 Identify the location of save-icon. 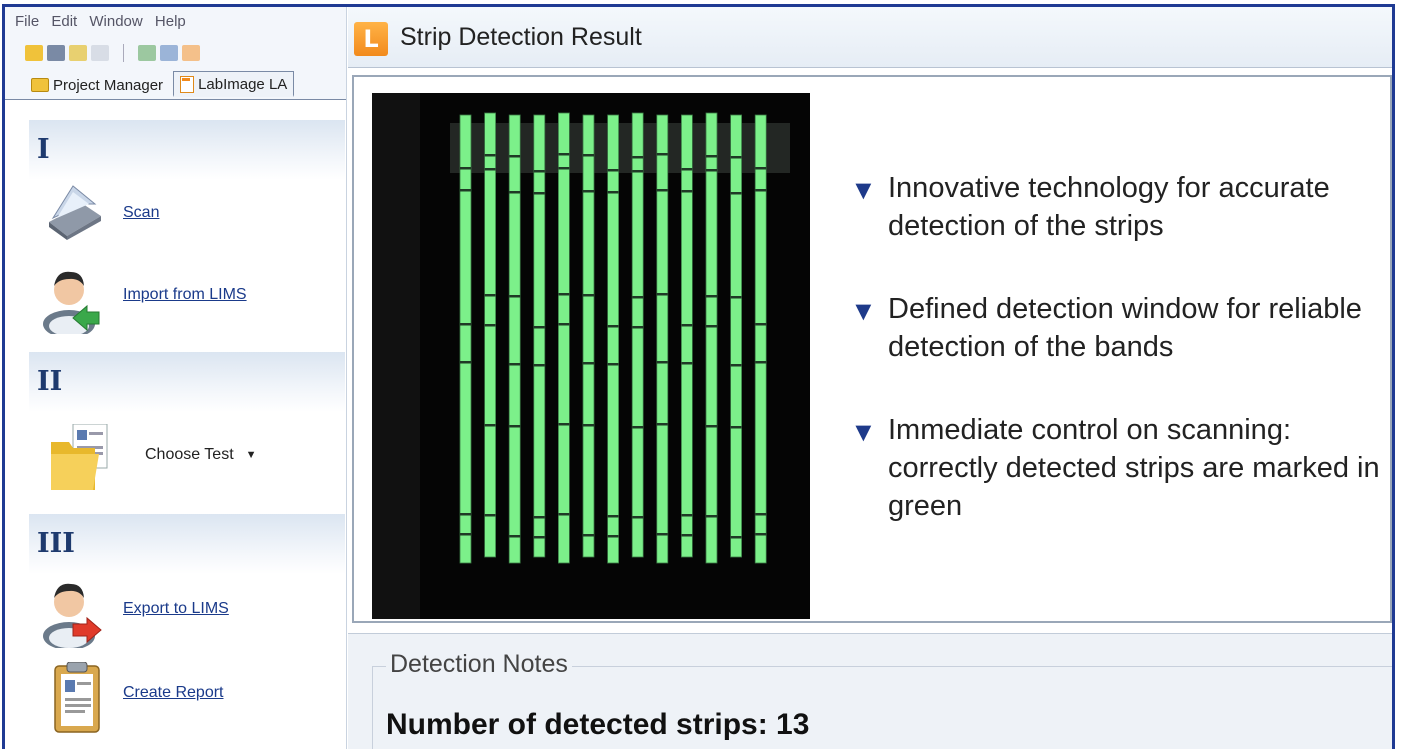
(56, 53).